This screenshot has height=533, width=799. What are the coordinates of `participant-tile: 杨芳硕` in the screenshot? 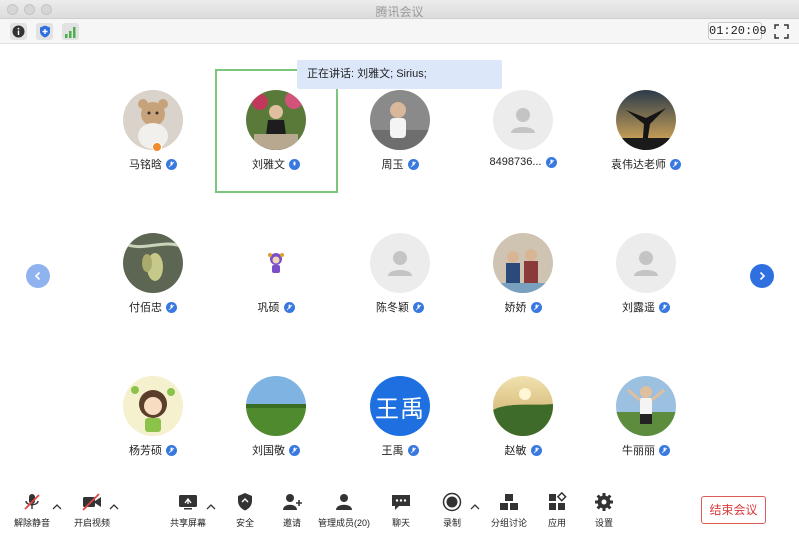 It's located at (153, 426).